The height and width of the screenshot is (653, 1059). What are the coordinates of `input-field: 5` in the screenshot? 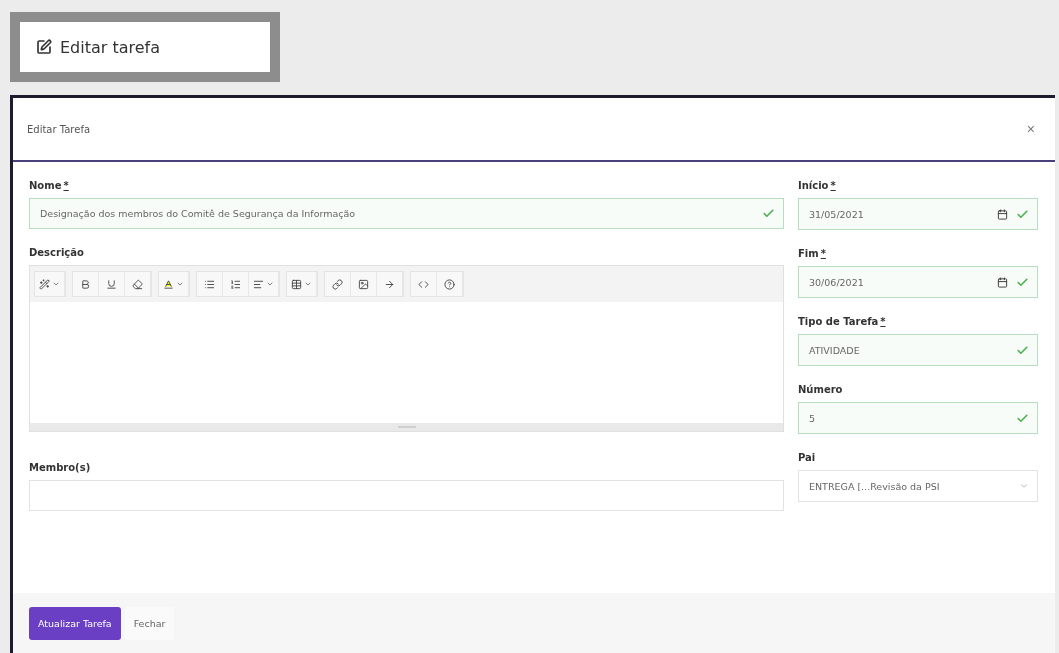 It's located at (918, 418).